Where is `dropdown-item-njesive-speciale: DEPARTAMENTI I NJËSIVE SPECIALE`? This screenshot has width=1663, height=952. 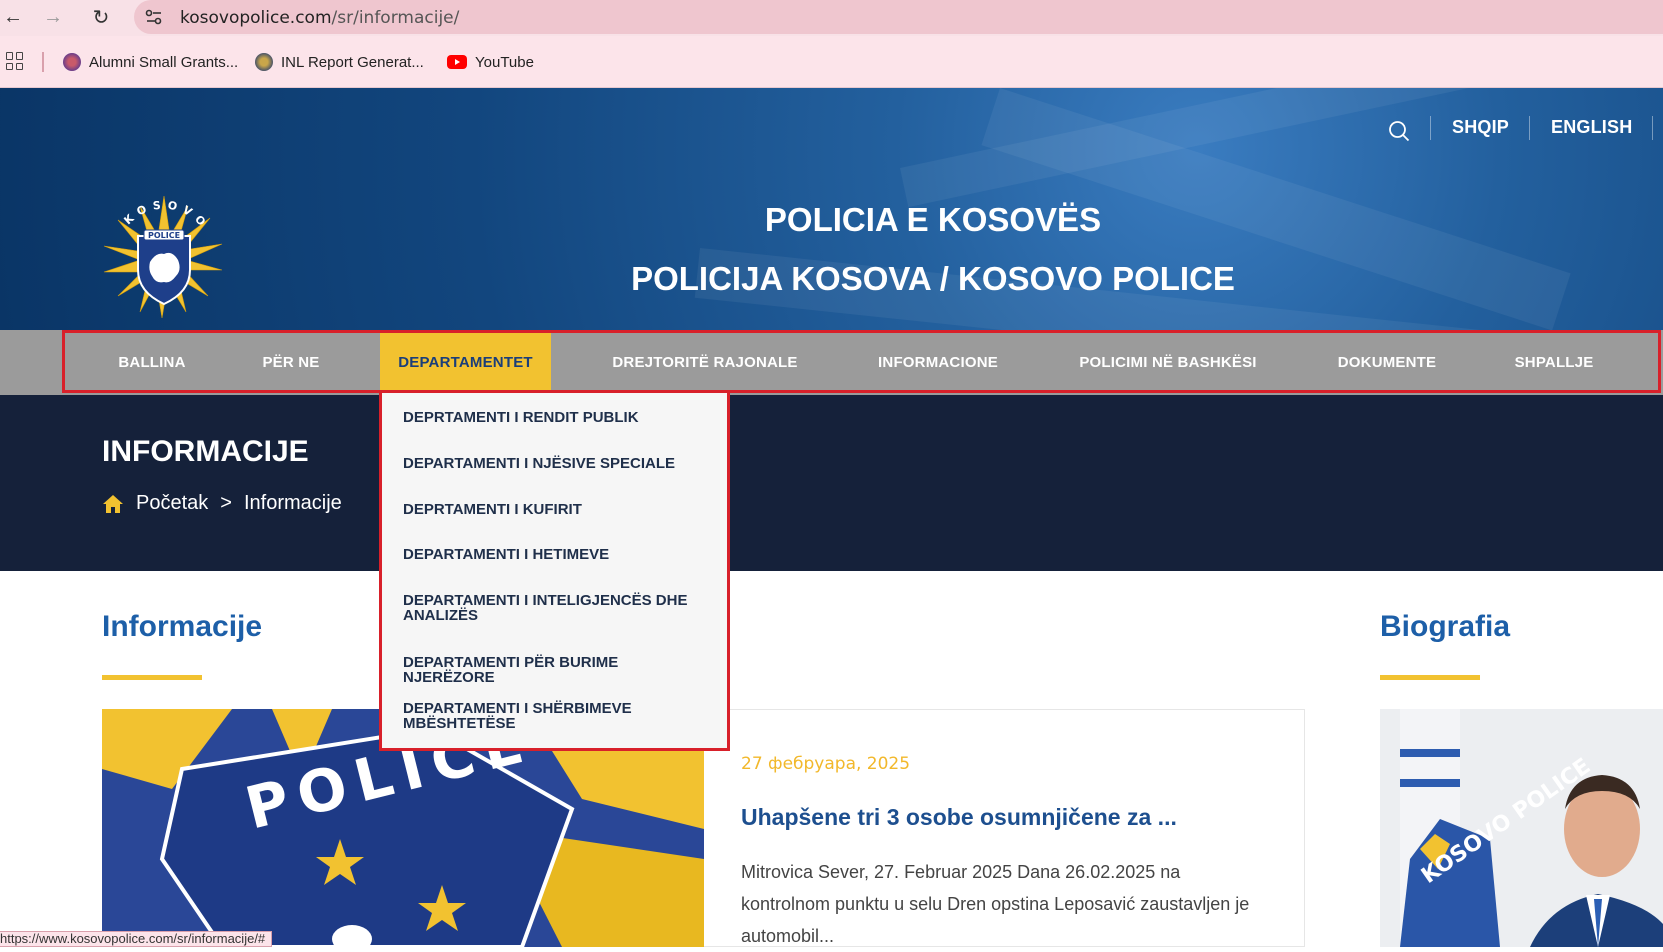
dropdown-item-njesive-speciale: DEPARTAMENTI I NJËSIVE SPECIALE is located at coordinates (558, 463).